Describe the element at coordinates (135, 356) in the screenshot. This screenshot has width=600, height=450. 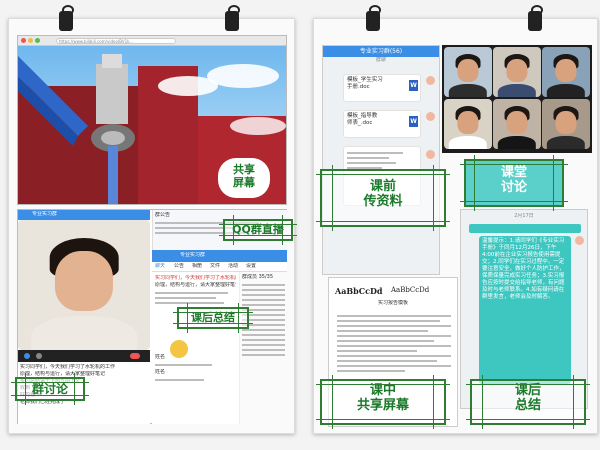
I see `hangup-icon` at that location.